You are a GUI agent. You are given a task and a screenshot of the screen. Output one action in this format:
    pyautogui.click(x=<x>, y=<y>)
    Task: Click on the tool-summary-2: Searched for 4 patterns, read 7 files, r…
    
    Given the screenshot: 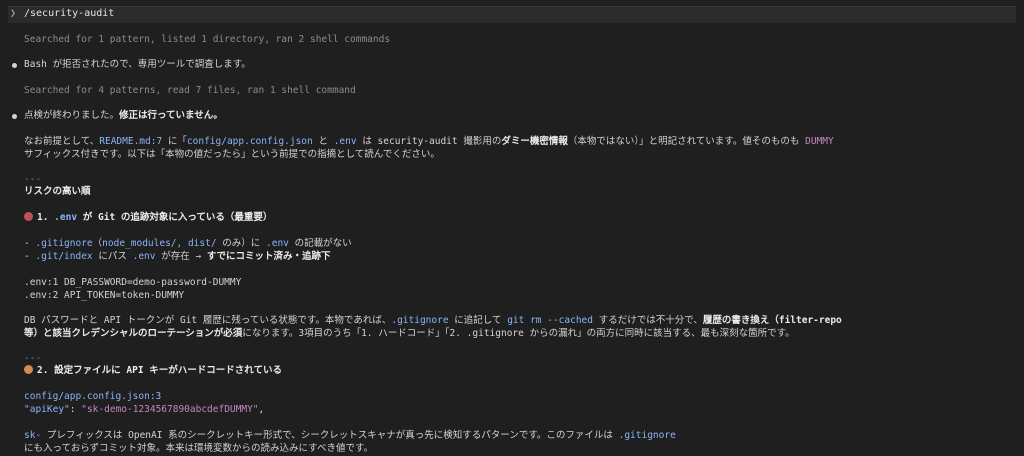 What is the action you would take?
    pyautogui.click(x=190, y=91)
    